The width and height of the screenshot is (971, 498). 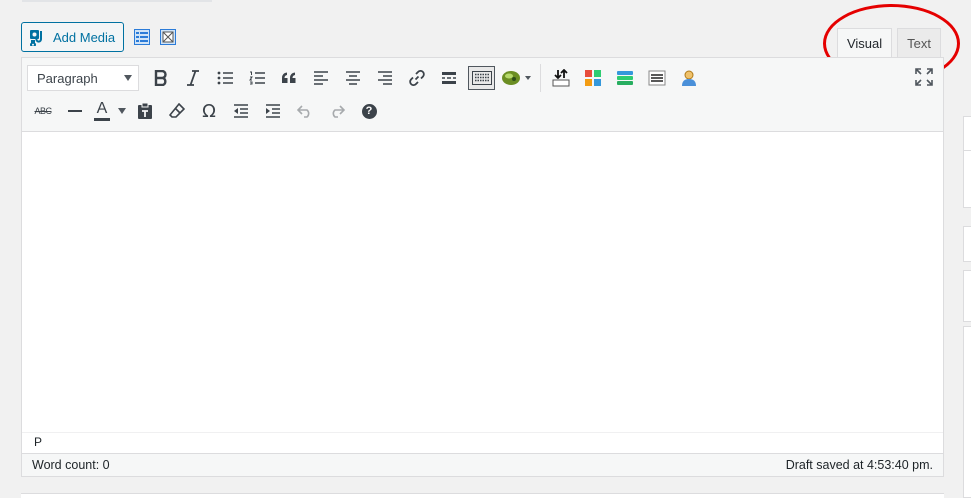 What do you see at coordinates (657, 78) in the screenshot?
I see `lines-icon` at bounding box center [657, 78].